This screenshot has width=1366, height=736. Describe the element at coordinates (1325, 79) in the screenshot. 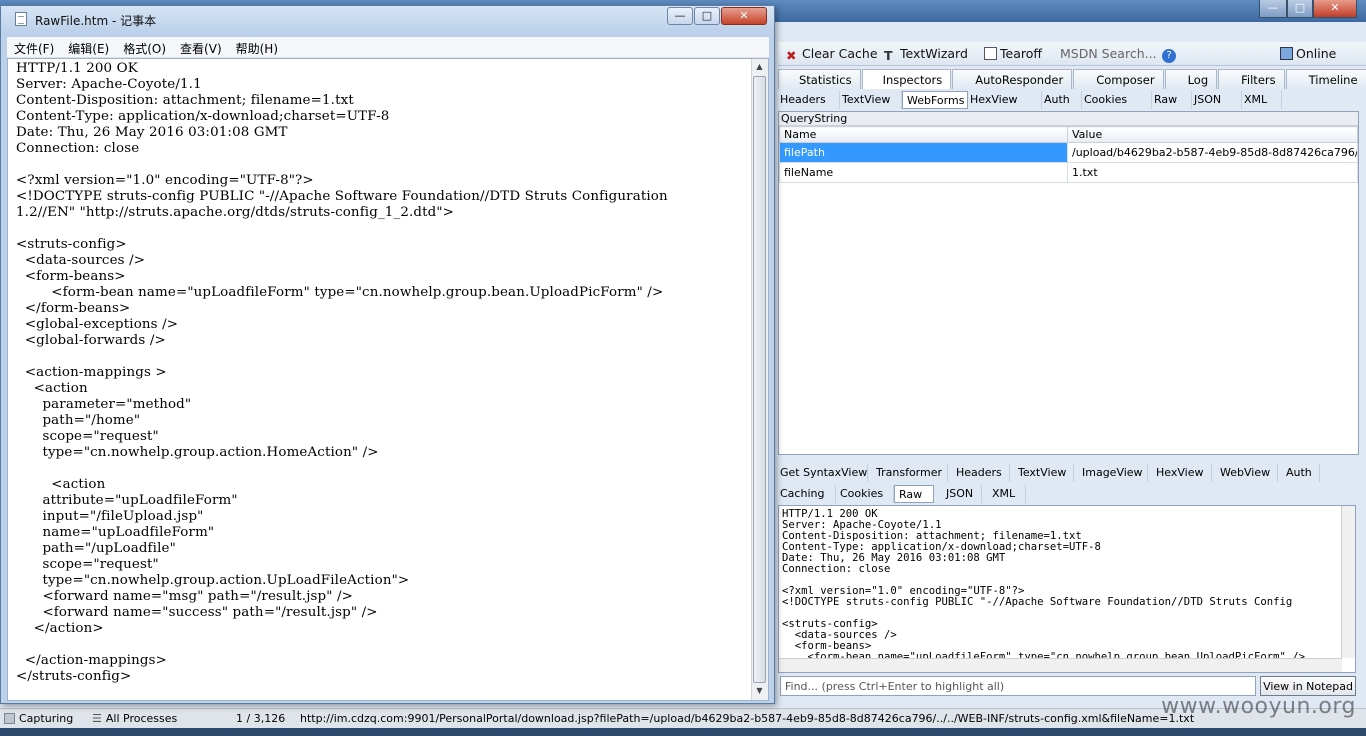

I see `tab-timeline: Timeline` at that location.